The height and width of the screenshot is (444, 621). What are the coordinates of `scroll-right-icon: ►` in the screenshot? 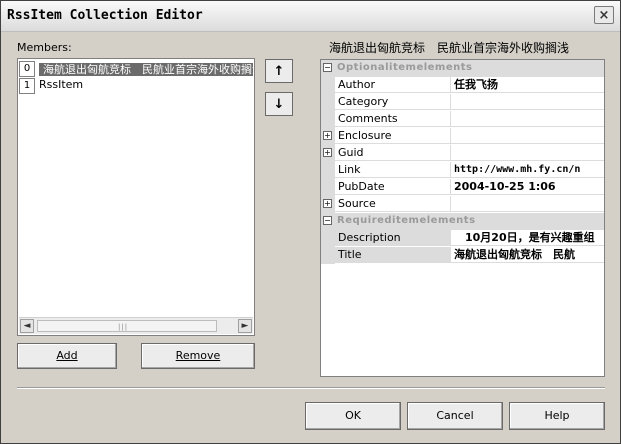 It's located at (245, 326).